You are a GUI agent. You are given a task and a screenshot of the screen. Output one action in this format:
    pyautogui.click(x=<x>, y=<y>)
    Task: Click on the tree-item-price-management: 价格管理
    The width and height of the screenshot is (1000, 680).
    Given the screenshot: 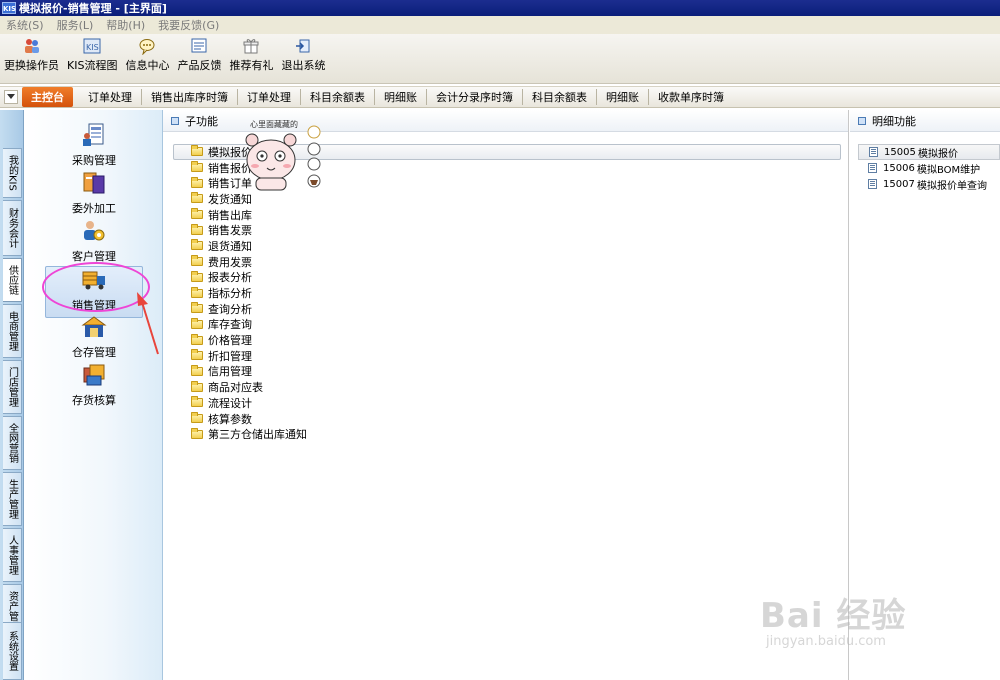 What is the action you would take?
    pyautogui.click(x=507, y=340)
    